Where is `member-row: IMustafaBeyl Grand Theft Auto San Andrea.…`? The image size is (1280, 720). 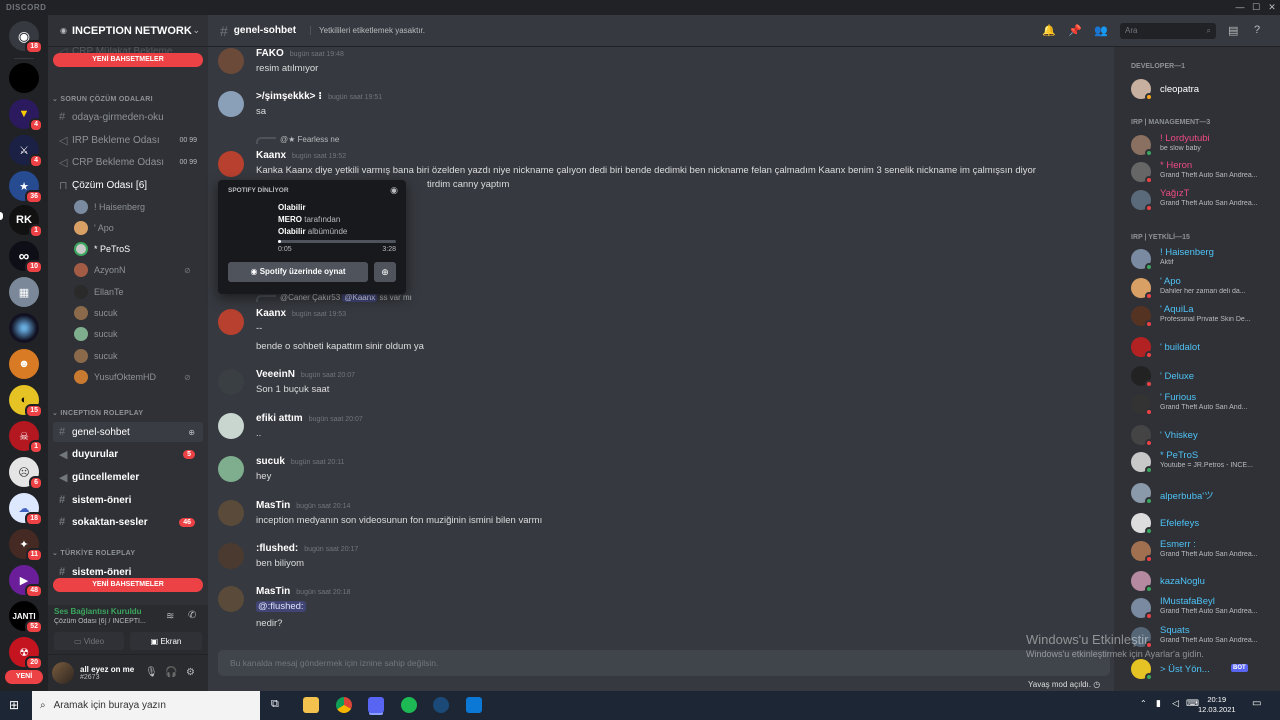 member-row: IMustafaBeyl Grand Theft Auto San Andrea.… is located at coordinates (1205, 608).